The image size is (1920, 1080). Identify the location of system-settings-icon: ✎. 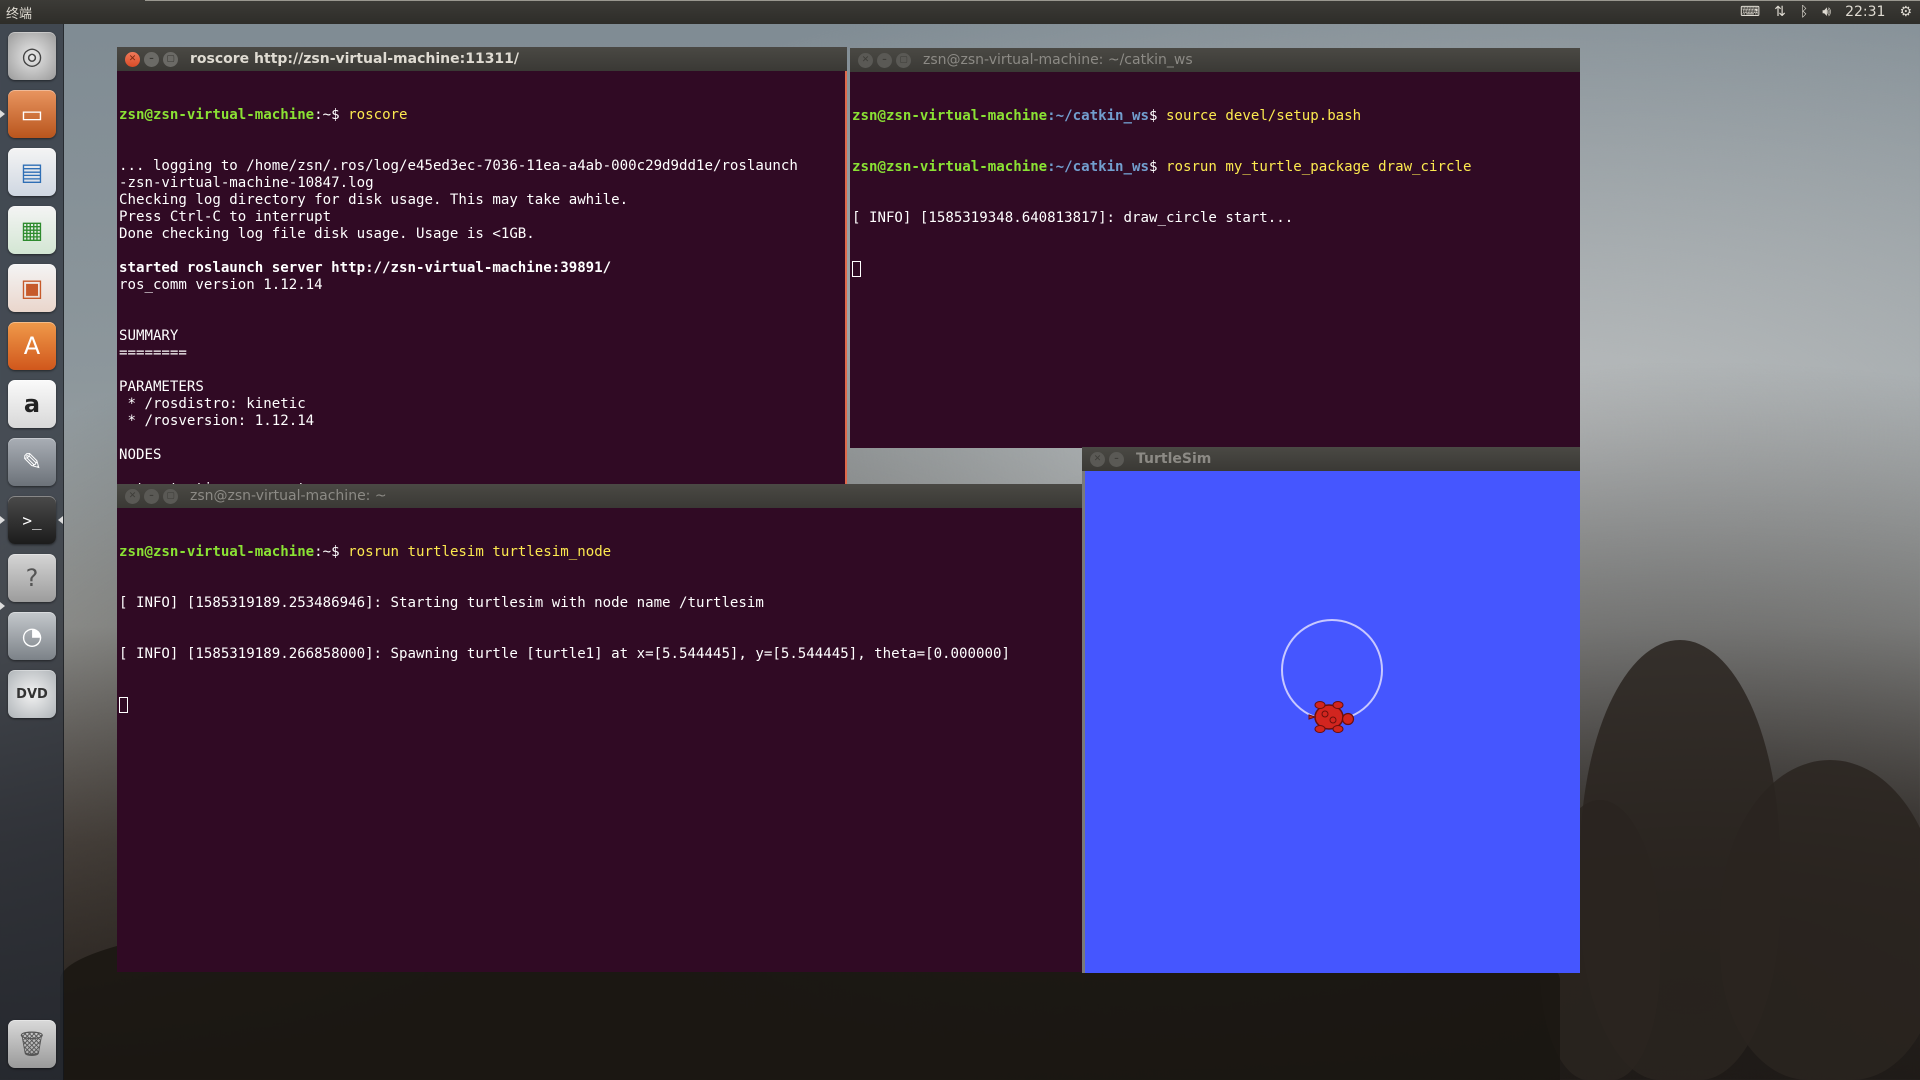
(32, 462).